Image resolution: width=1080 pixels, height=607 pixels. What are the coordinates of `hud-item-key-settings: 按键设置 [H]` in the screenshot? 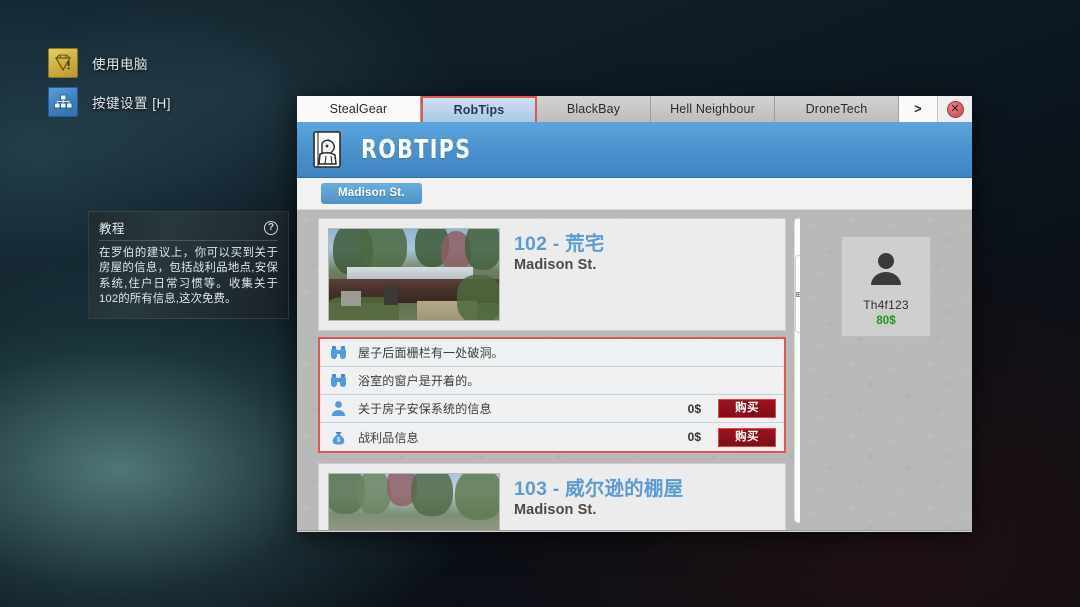 It's located at (109, 102).